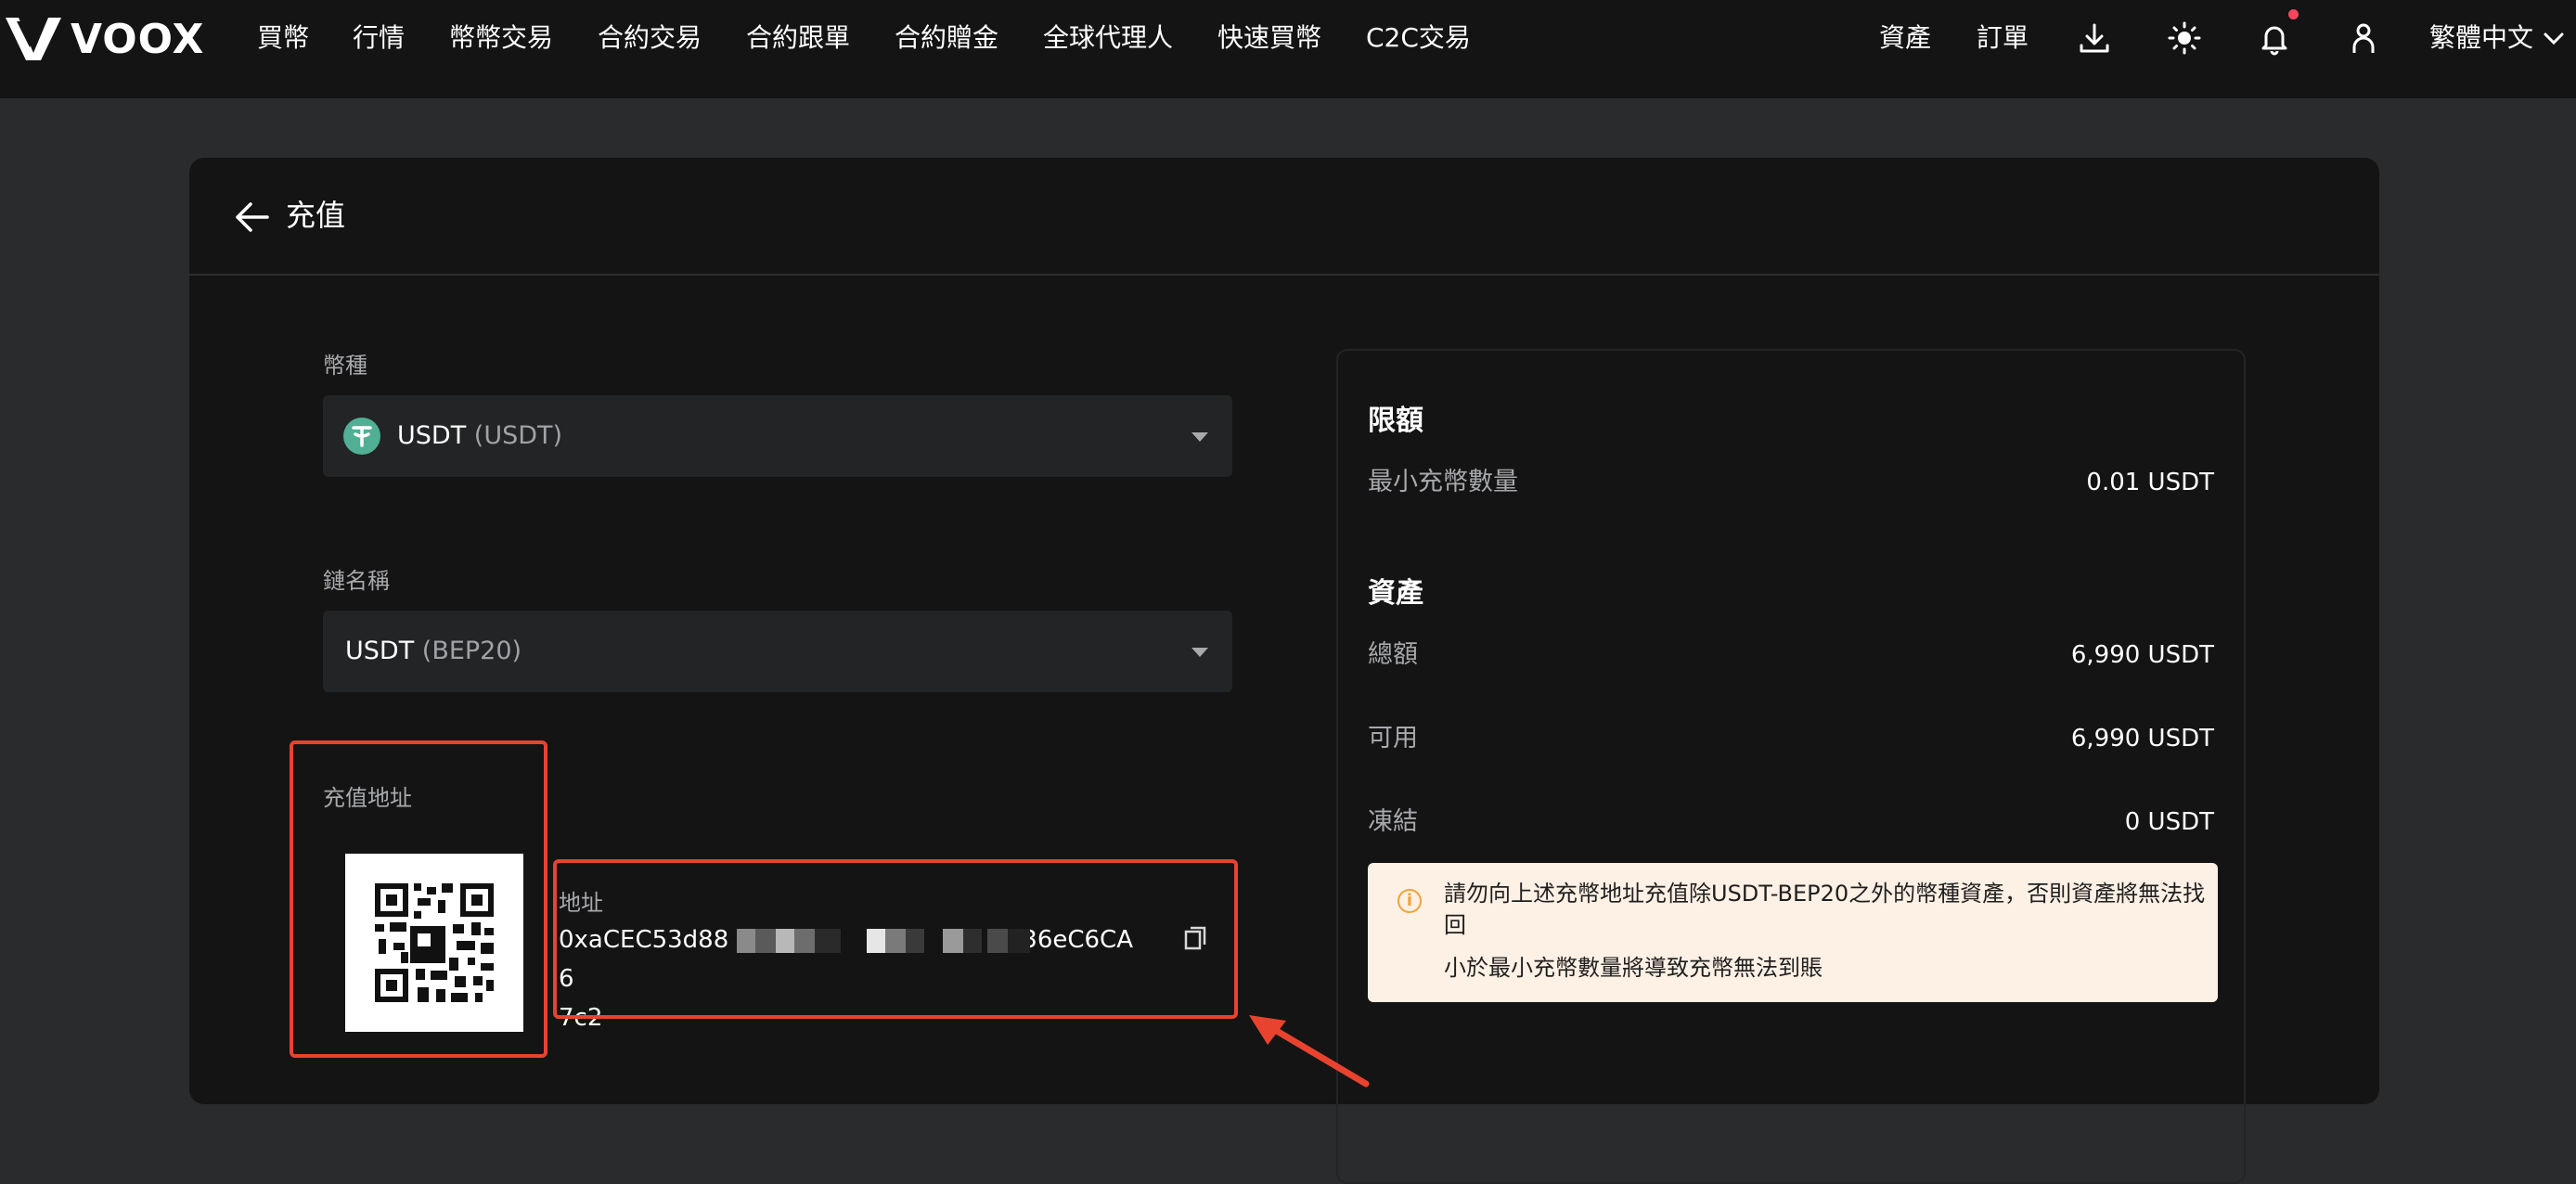  I want to click on currency-select: USDT (USDT), so click(777, 436).